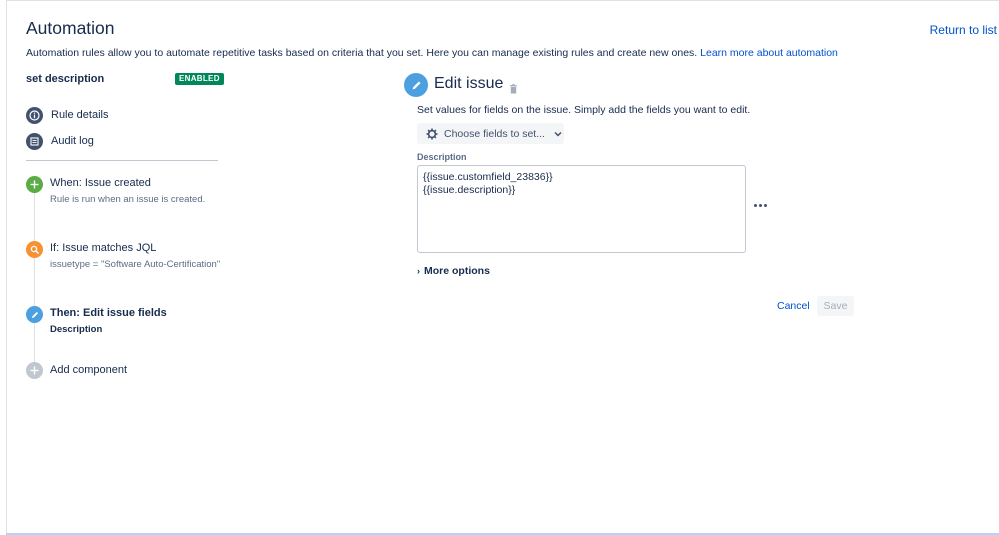  I want to click on top-border, so click(502, 0).